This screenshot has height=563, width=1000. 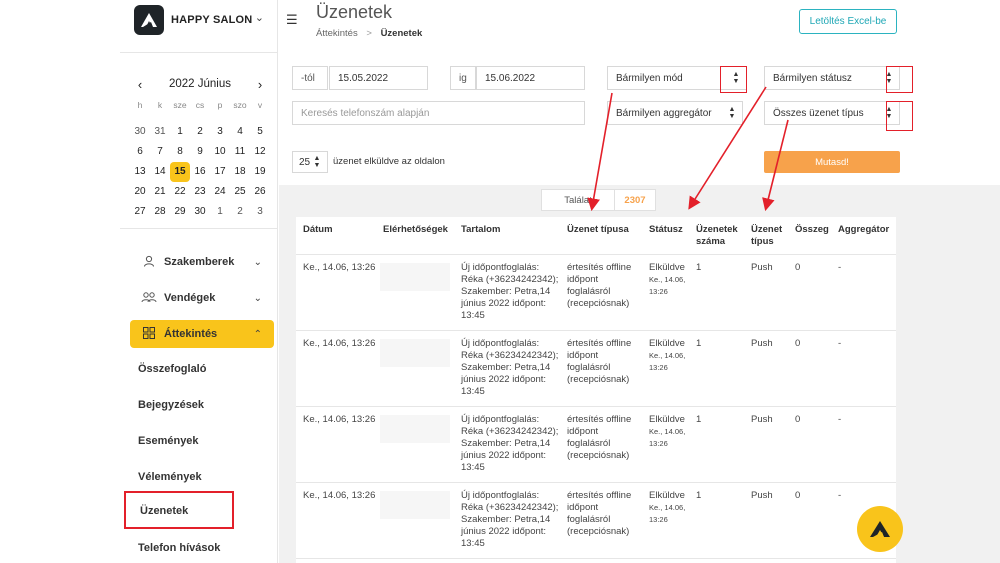 What do you see at coordinates (179, 510) in the screenshot?
I see `sidebar-subitem-messages: Üzenetek` at bounding box center [179, 510].